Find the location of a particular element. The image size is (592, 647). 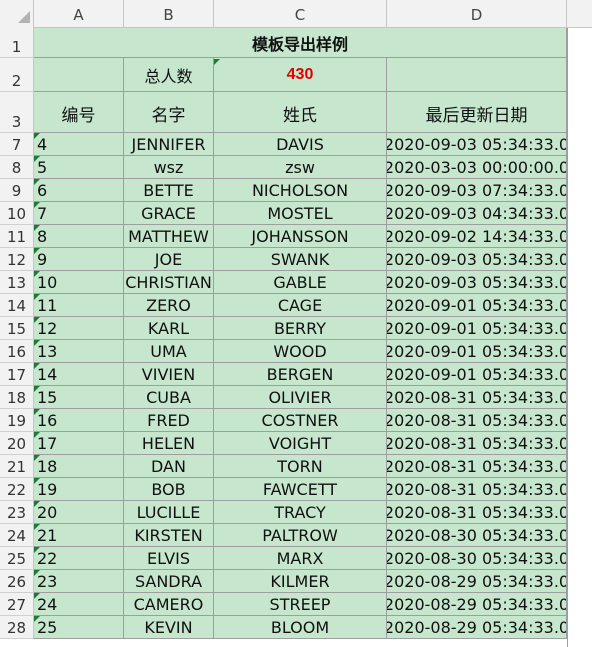

row-header: 13 is located at coordinates (17, 282).